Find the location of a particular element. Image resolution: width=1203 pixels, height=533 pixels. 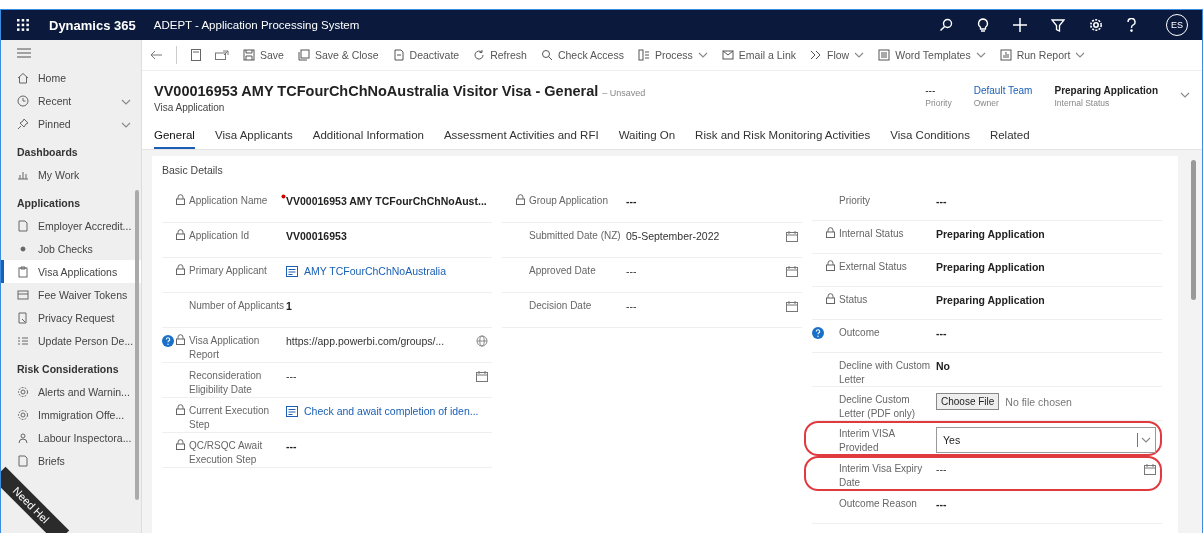

card-icon is located at coordinates (23, 294).